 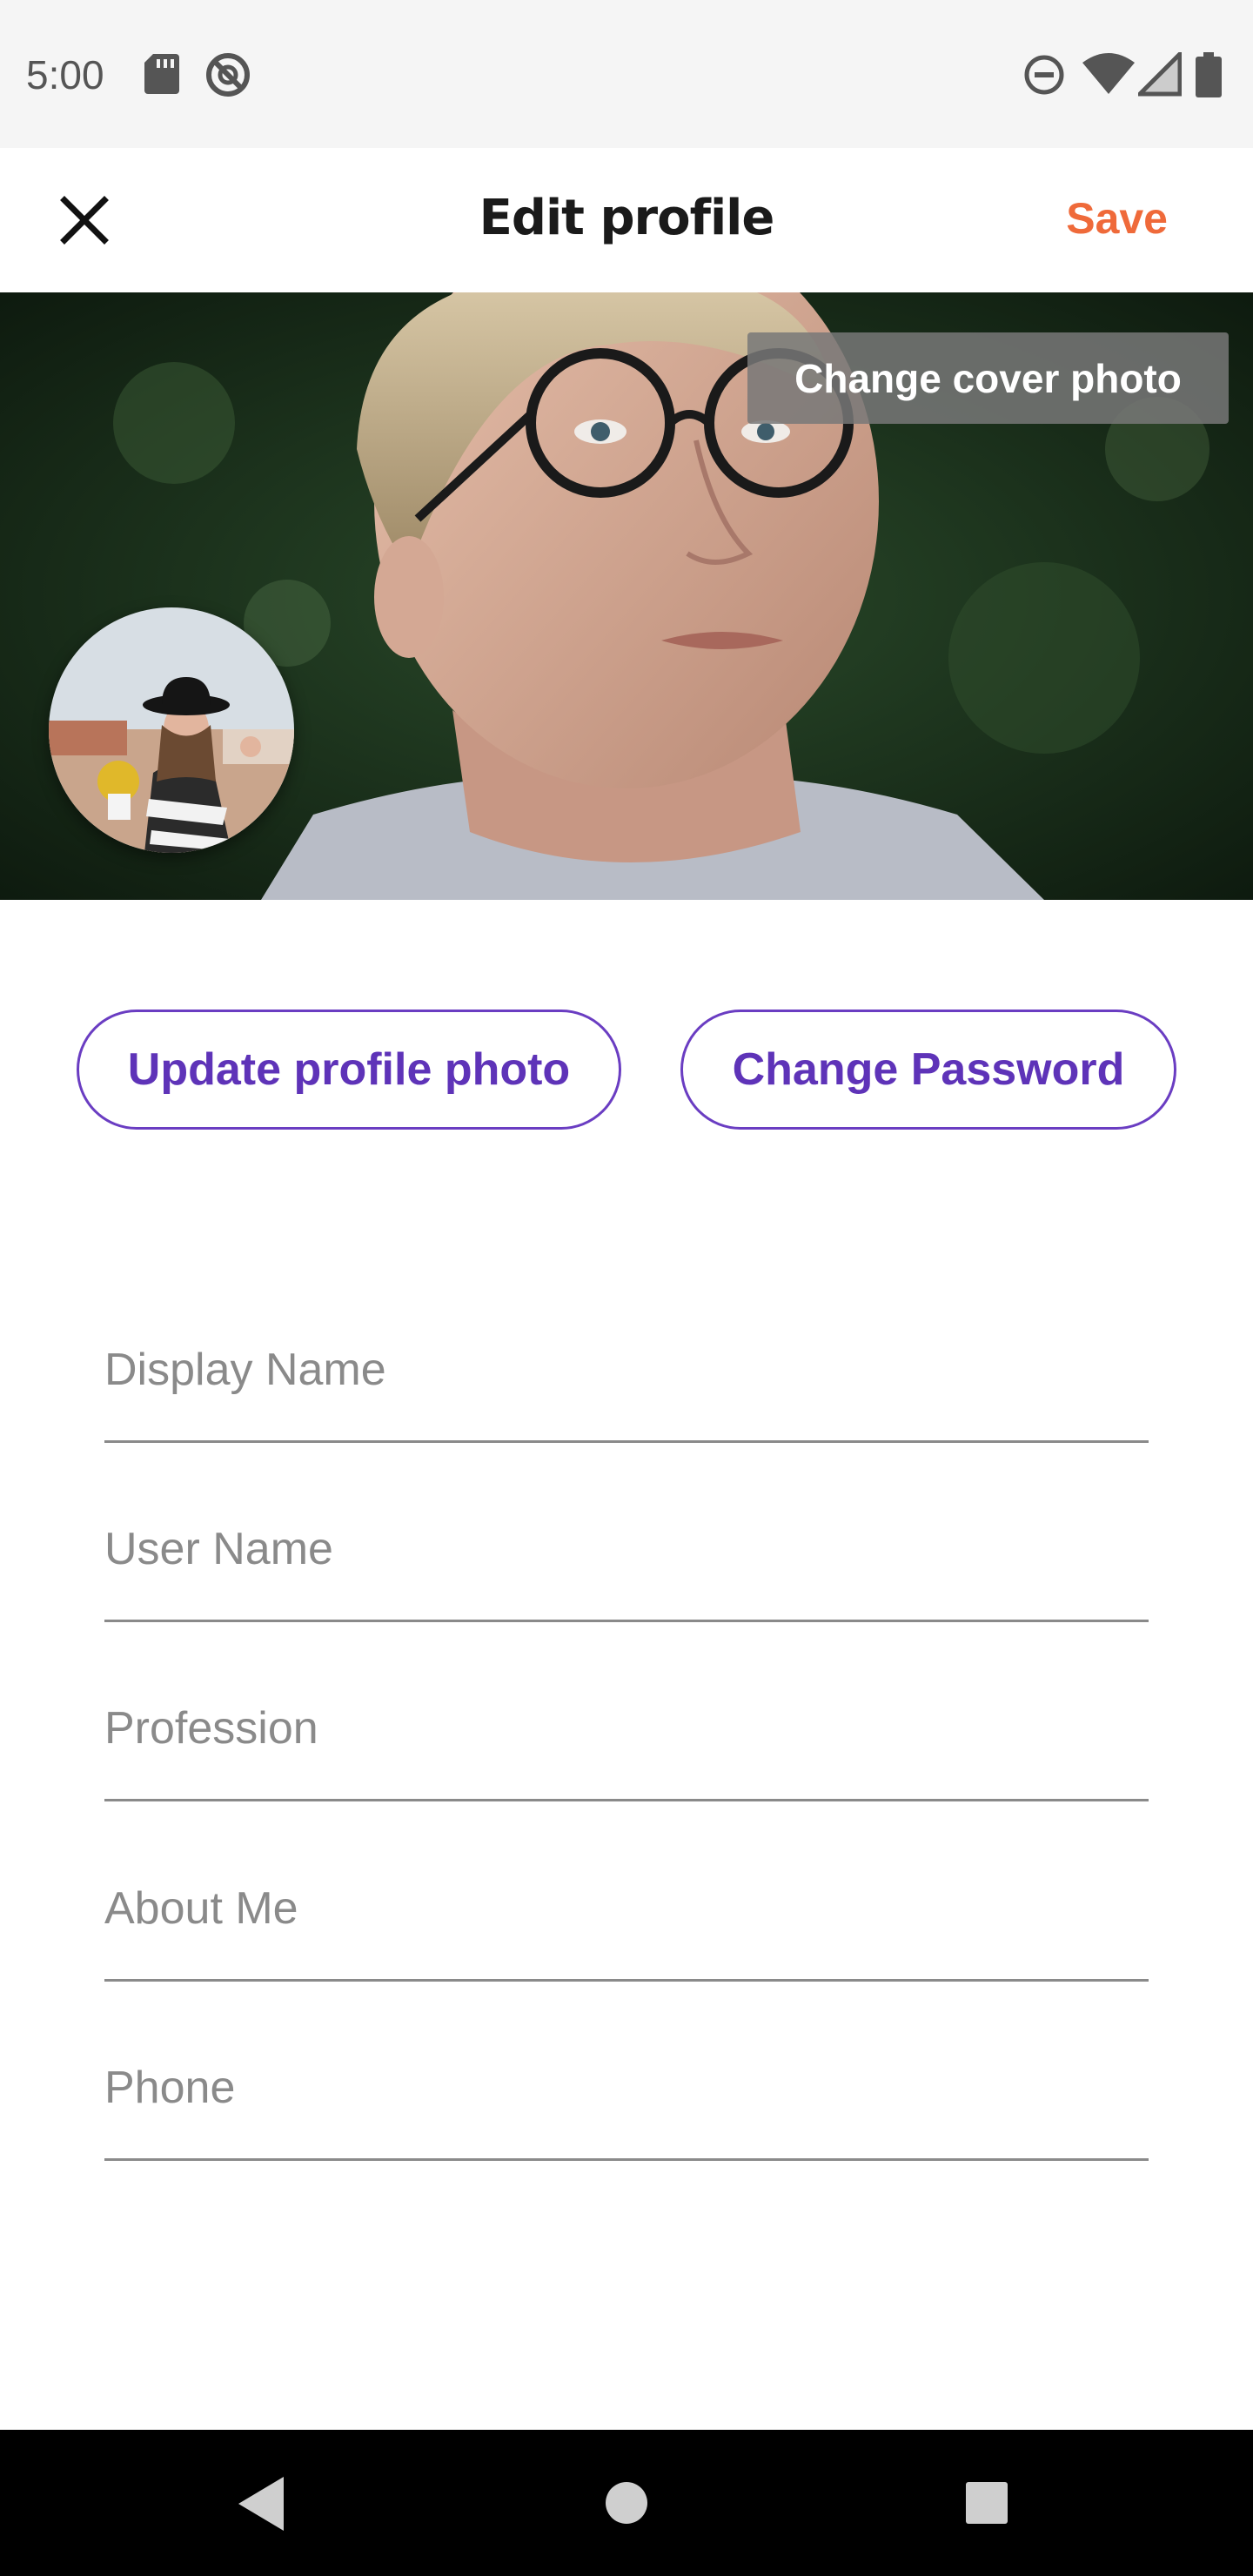 What do you see at coordinates (1108, 73) in the screenshot?
I see `wifi-icon` at bounding box center [1108, 73].